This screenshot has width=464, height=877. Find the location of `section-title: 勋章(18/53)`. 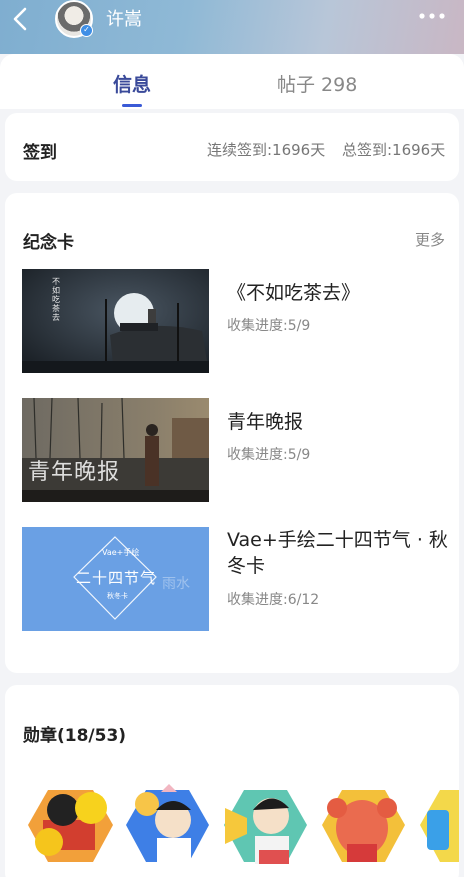

section-title: 勋章(18/53) is located at coordinates (75, 736).